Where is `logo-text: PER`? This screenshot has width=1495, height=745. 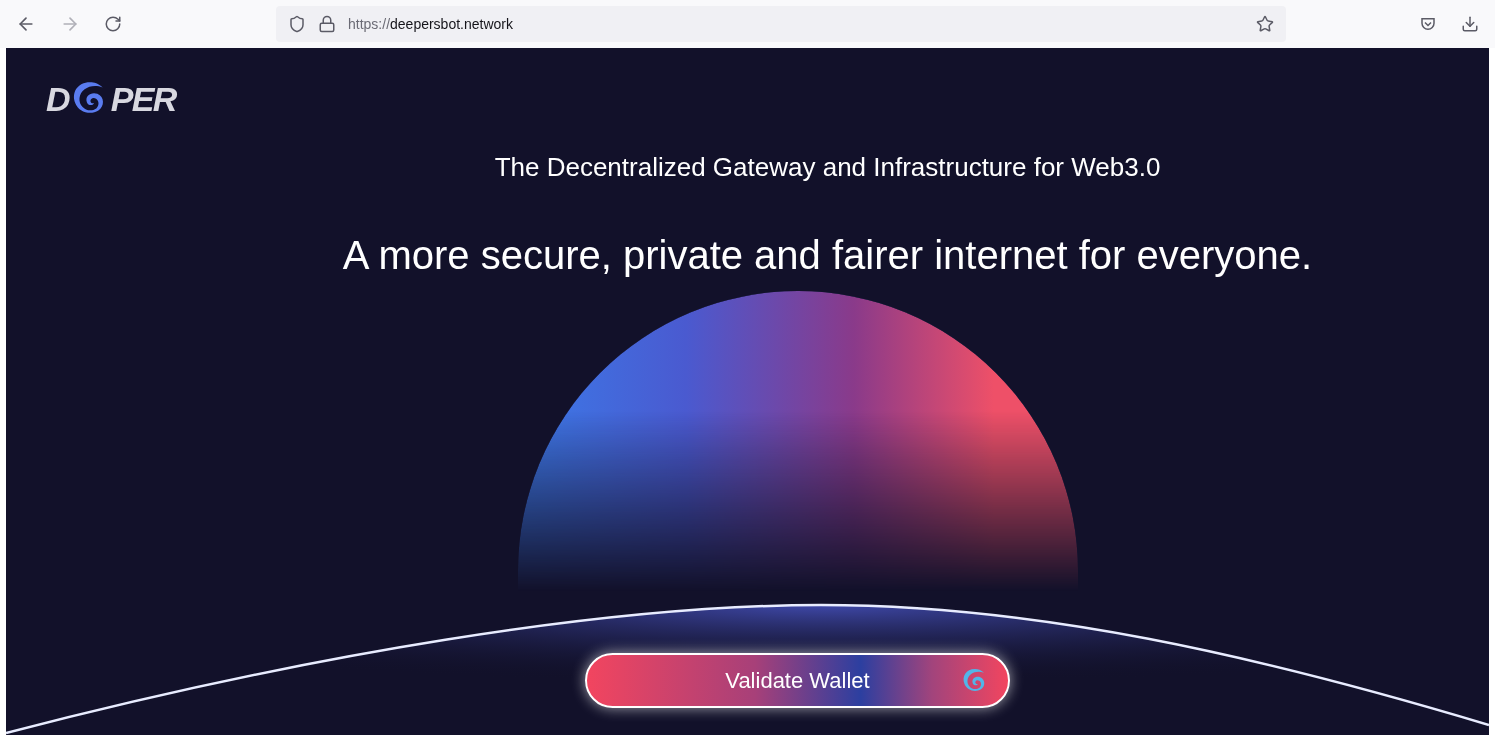 logo-text: PER is located at coordinates (143, 99).